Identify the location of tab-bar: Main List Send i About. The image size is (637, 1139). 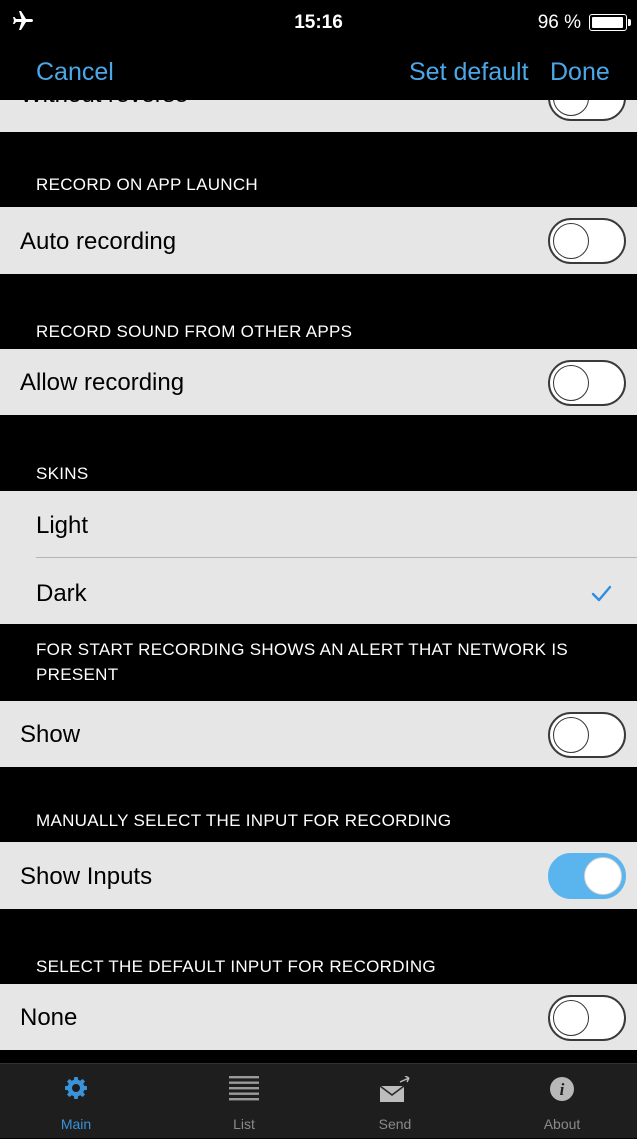
(318, 1100).